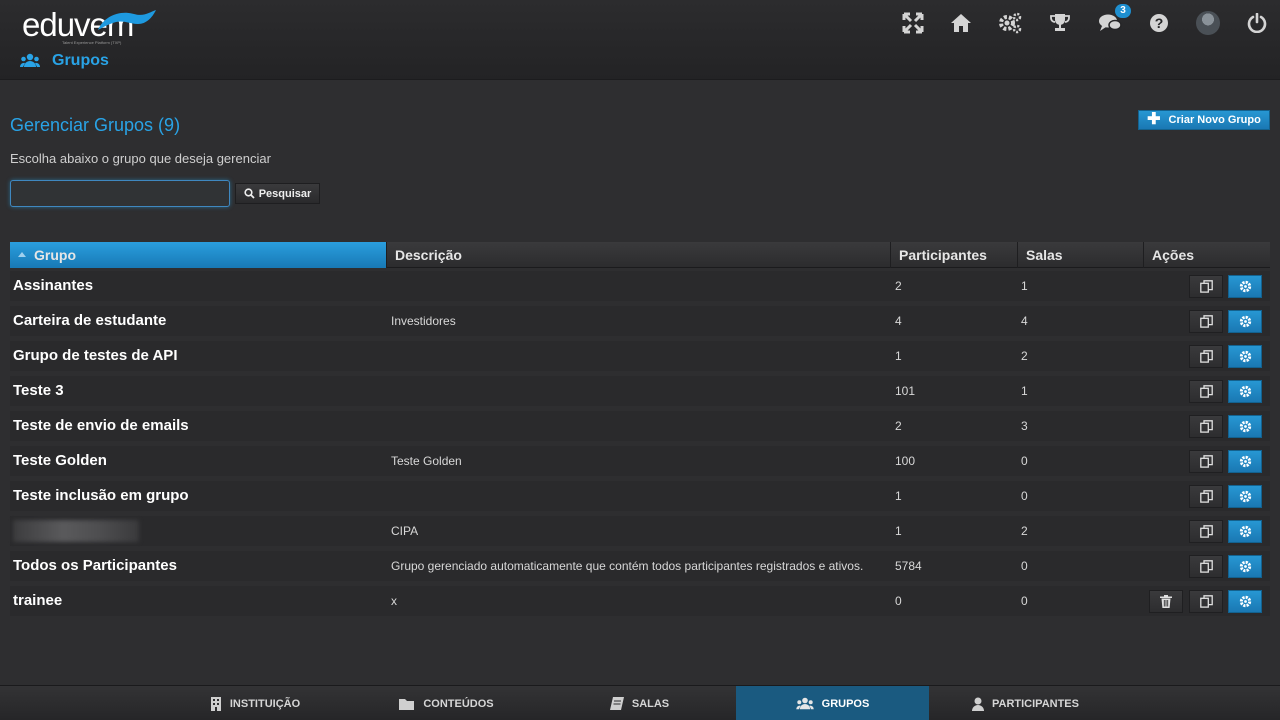 The height and width of the screenshot is (720, 1280). What do you see at coordinates (76, 531) in the screenshot?
I see `group-name-blurred` at bounding box center [76, 531].